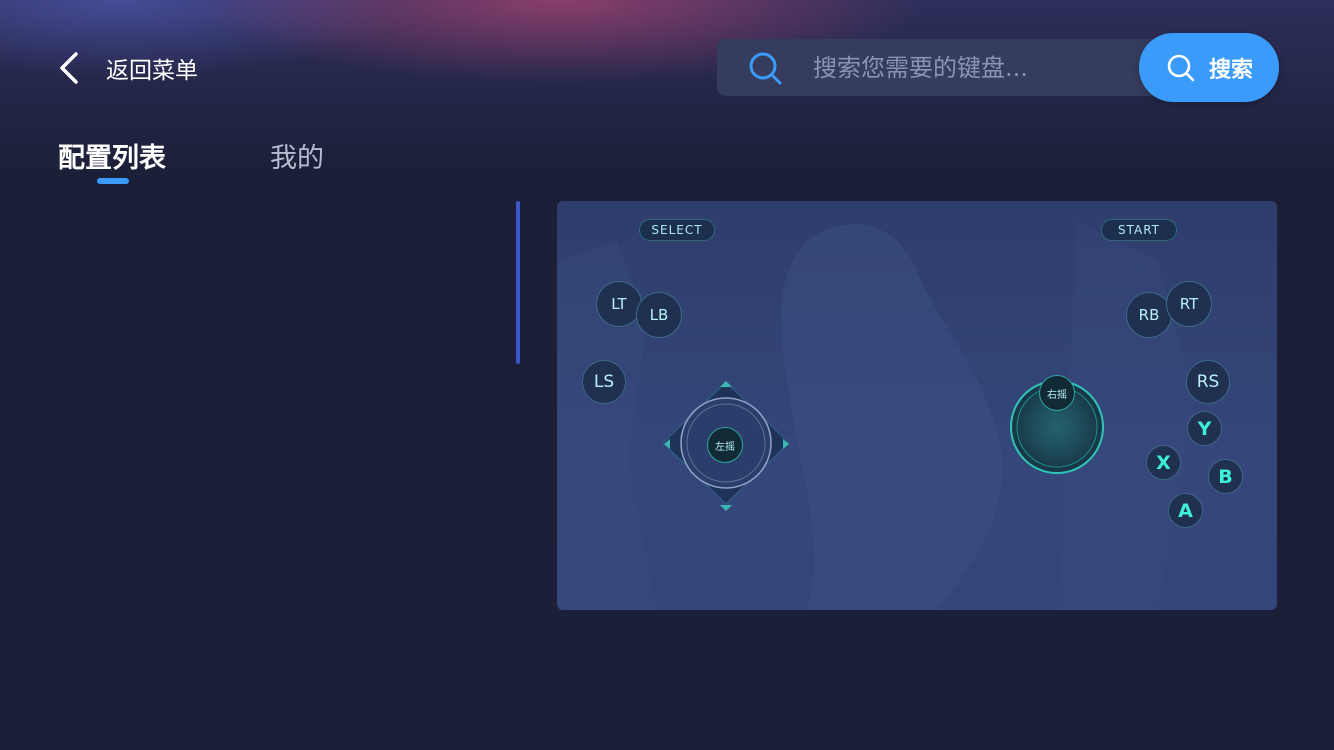 This screenshot has width=1334, height=750. What do you see at coordinates (604, 382) in the screenshot?
I see `ls-button: LS` at bounding box center [604, 382].